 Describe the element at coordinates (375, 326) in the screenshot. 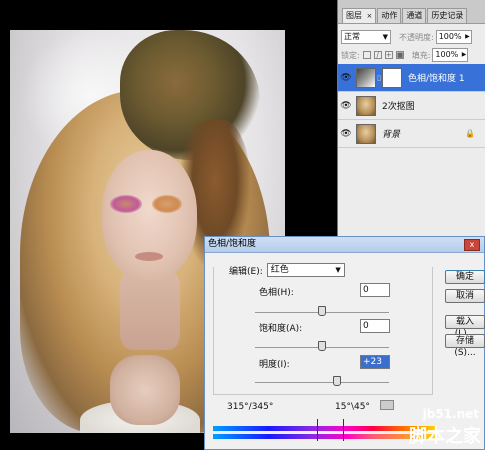

I see `saturation-input: 0` at that location.